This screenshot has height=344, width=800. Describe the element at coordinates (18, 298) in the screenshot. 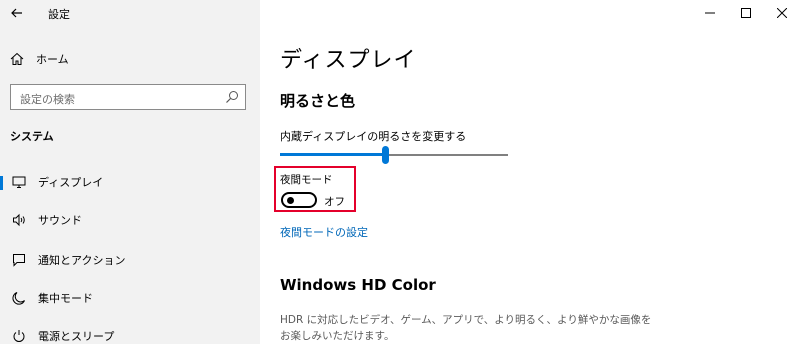

I see `moon-icon` at that location.